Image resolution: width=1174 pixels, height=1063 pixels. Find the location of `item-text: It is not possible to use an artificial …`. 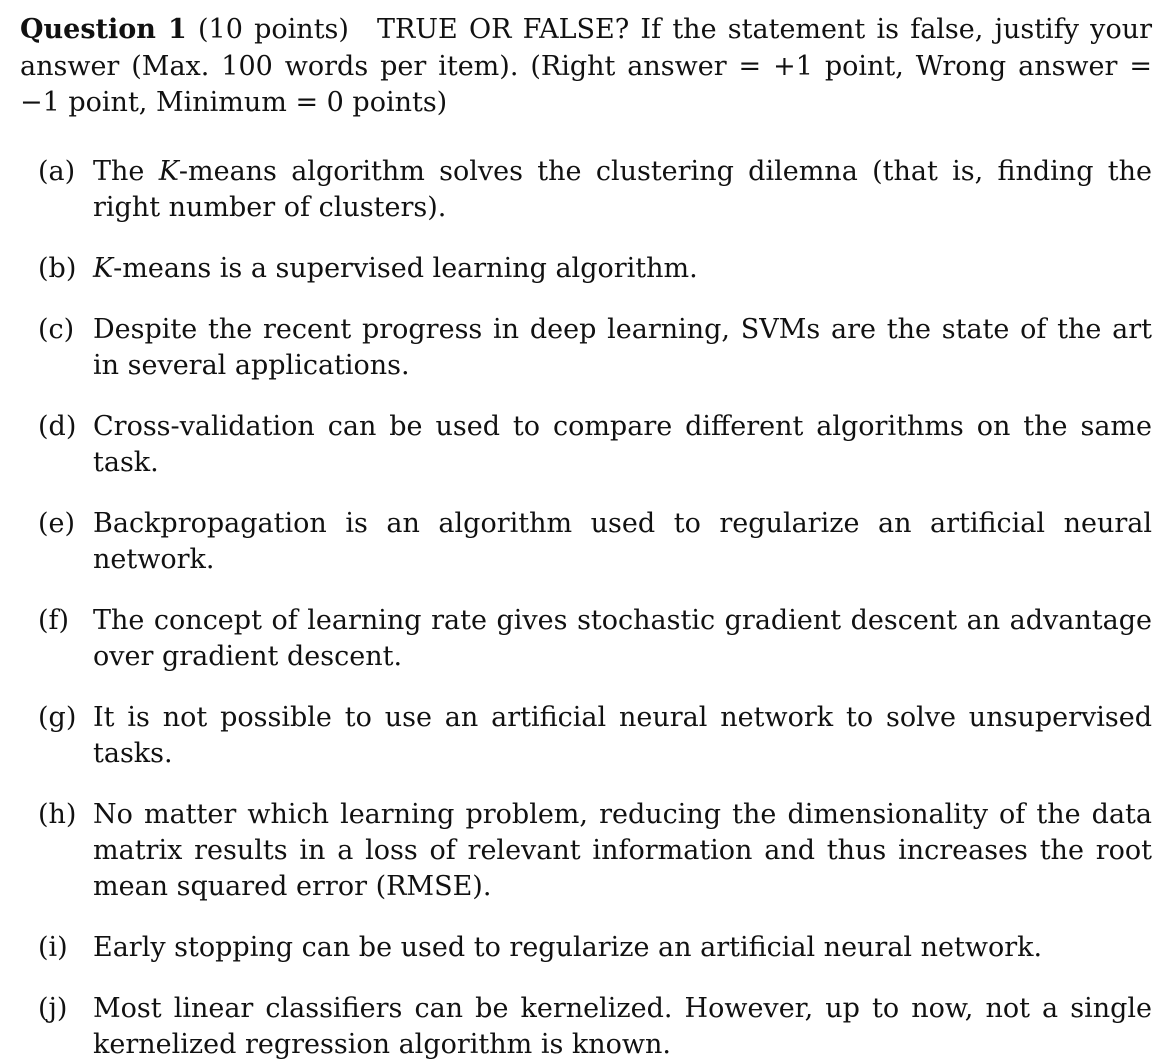

item-text: It is not possible to use an artificial … is located at coordinates (622, 735).